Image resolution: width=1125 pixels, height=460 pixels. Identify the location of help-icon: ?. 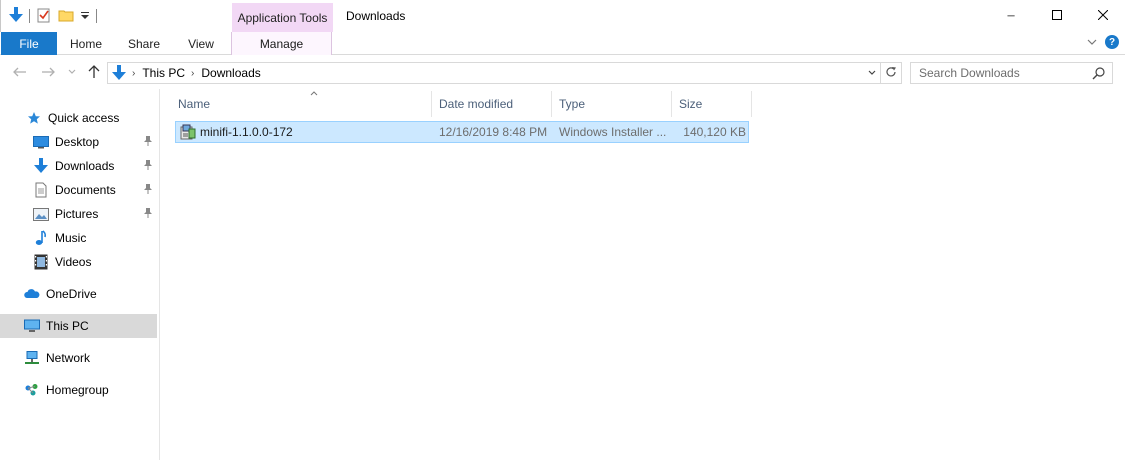
(1112, 42).